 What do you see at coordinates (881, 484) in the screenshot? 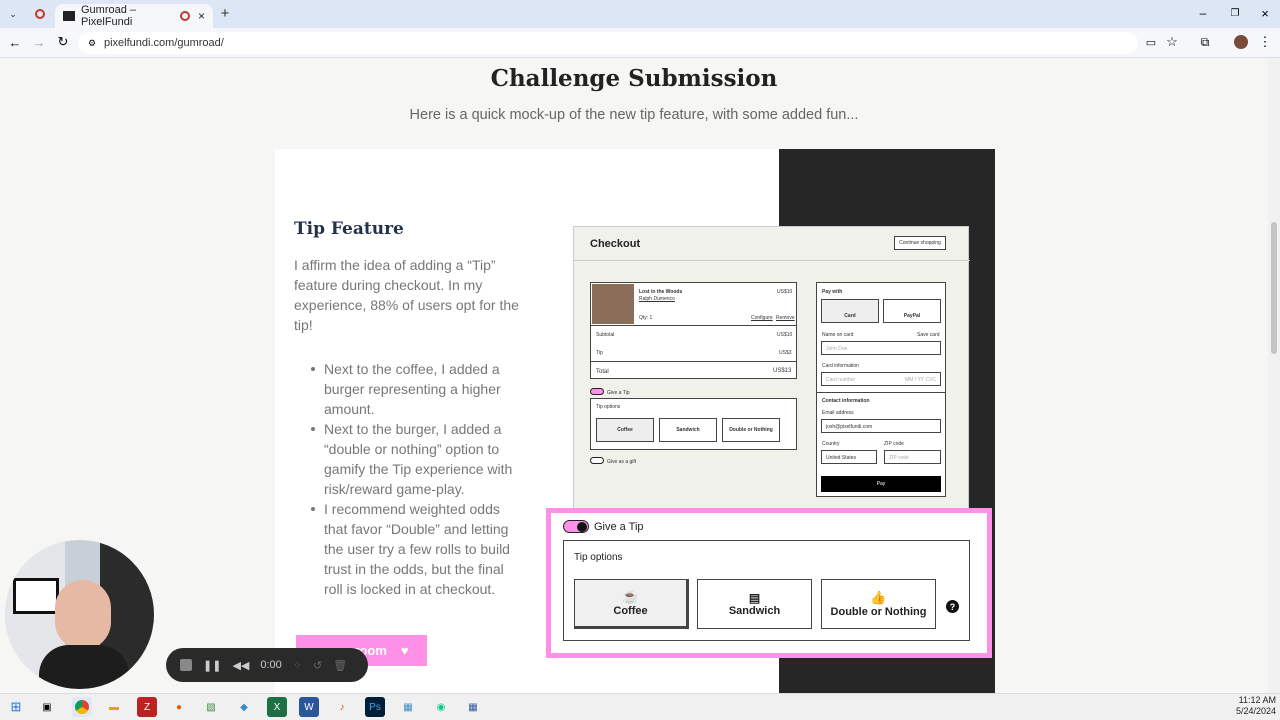
I see `pay-button: Pay` at bounding box center [881, 484].